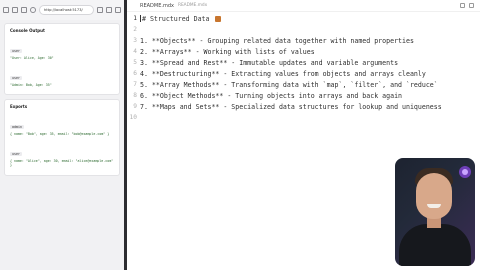  What do you see at coordinates (135, 51) in the screenshot?
I see `line-number: 4` at bounding box center [135, 51].